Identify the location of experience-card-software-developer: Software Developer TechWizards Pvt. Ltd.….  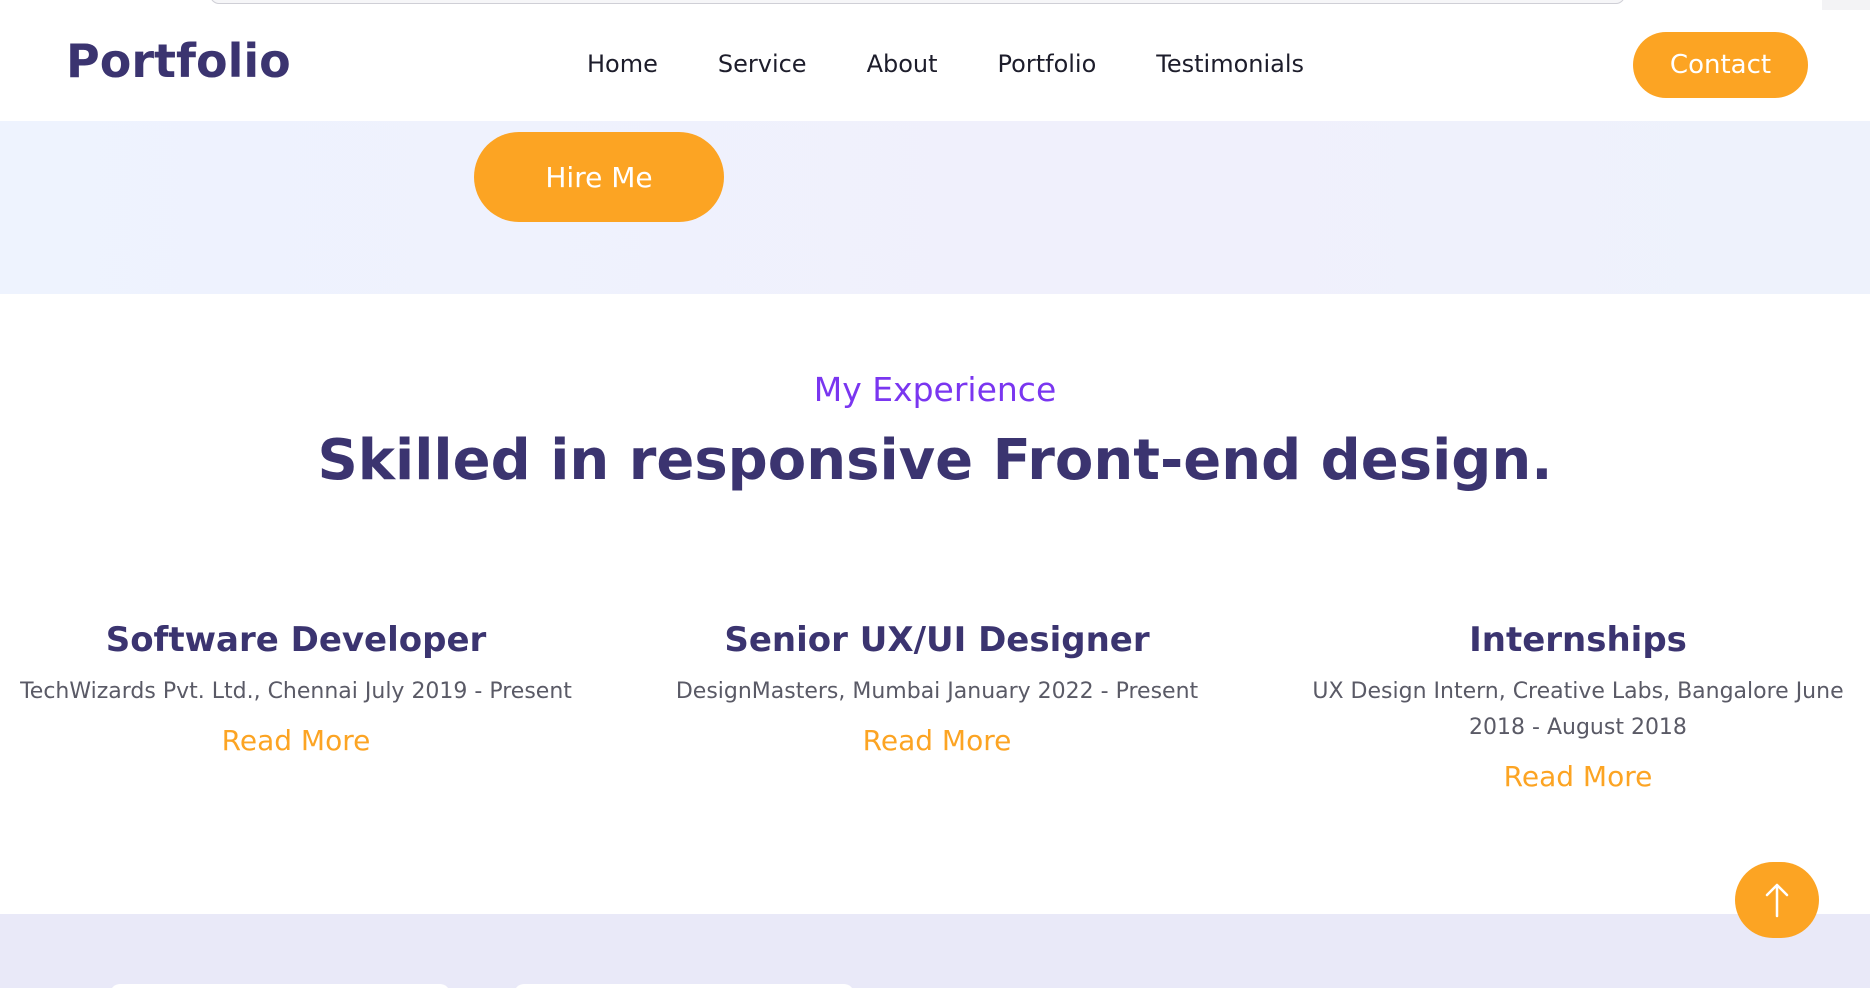
(296, 688).